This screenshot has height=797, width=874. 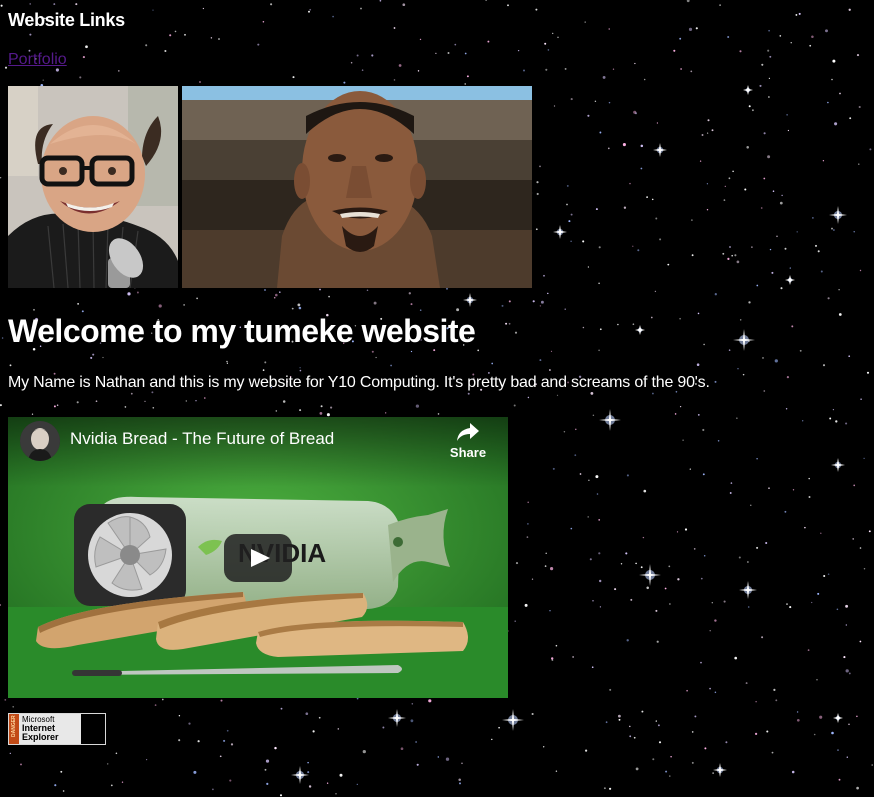 I want to click on badge-label-box: Microsoft Internet Explorer, so click(x=50, y=729).